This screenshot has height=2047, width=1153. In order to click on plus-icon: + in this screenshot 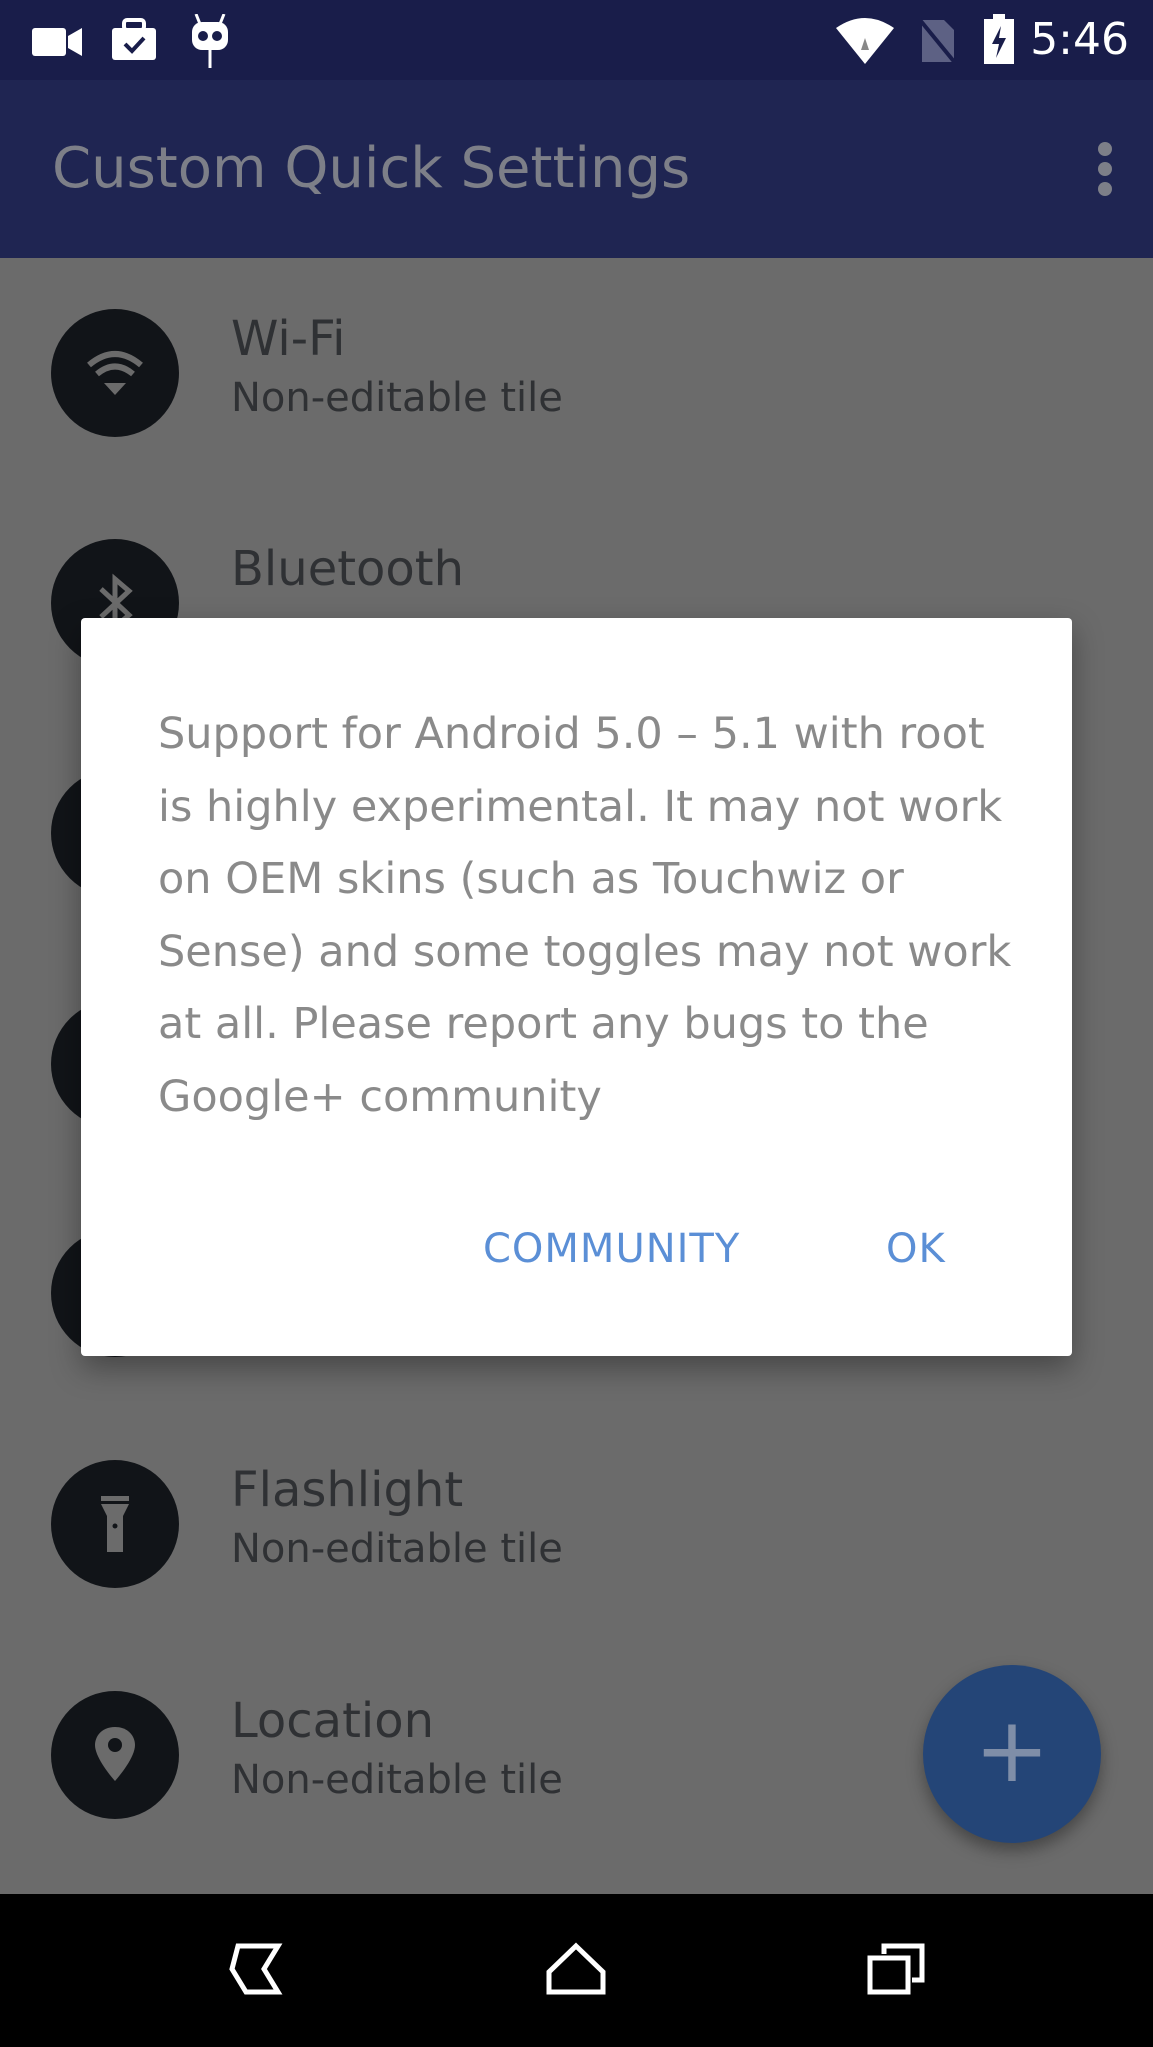, I will do `click(1012, 1750)`.